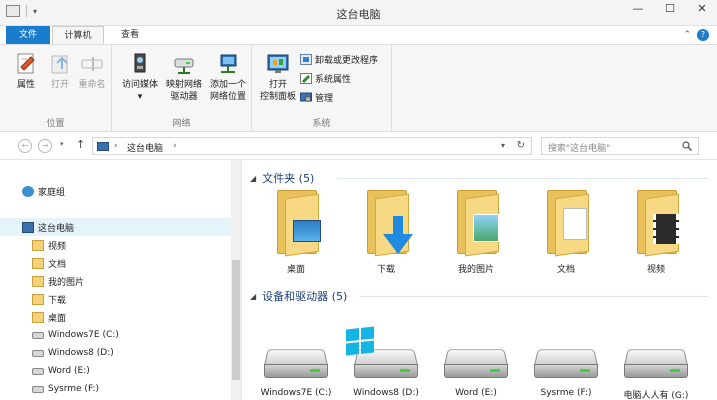 The height and width of the screenshot is (400, 717). What do you see at coordinates (638, 8) in the screenshot?
I see `minimize-button: —` at bounding box center [638, 8].